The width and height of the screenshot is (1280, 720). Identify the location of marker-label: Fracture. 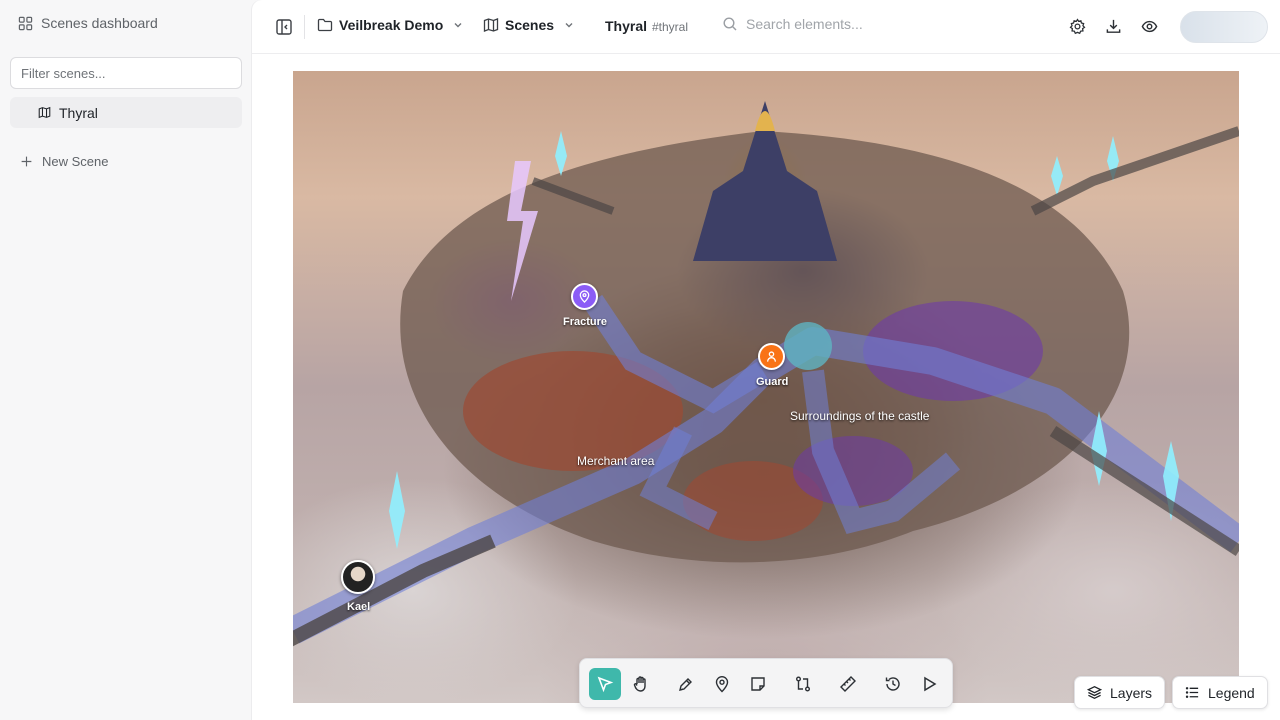
(585, 322).